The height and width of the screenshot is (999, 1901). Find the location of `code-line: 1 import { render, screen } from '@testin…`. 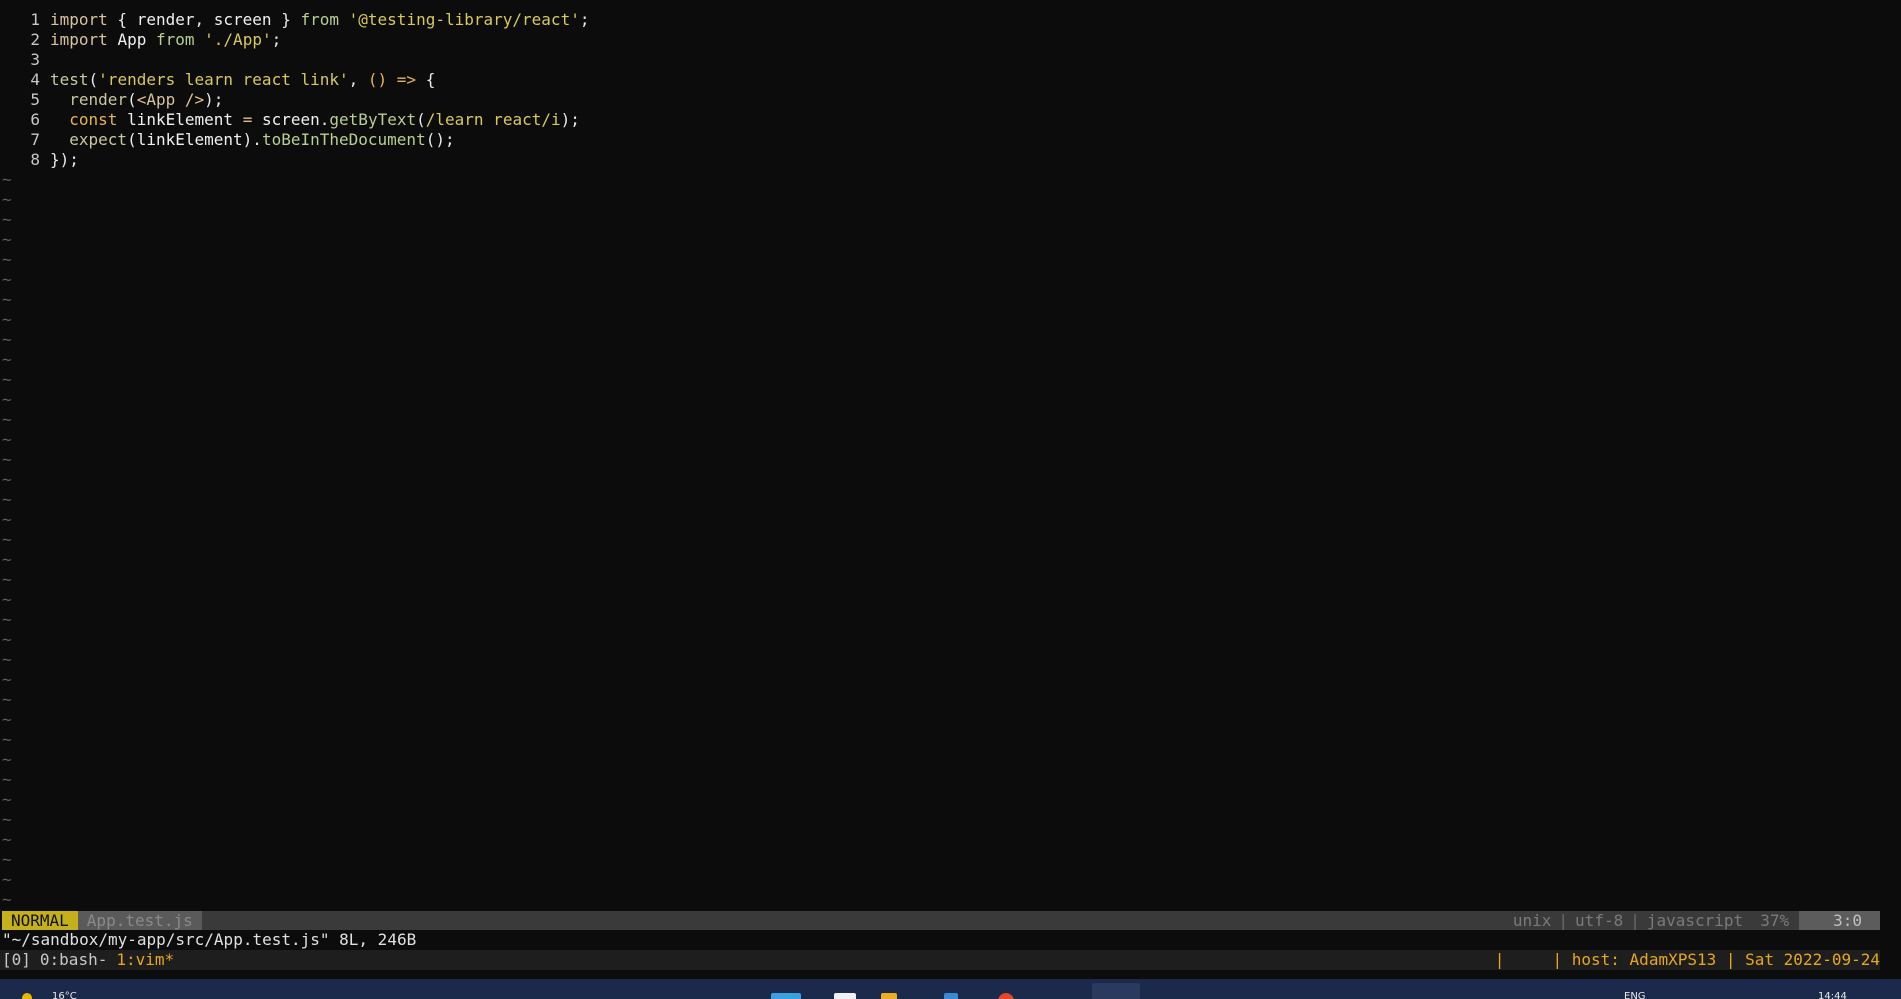

code-line: 1 import { render, screen } from '@testin… is located at coordinates (945, 20).